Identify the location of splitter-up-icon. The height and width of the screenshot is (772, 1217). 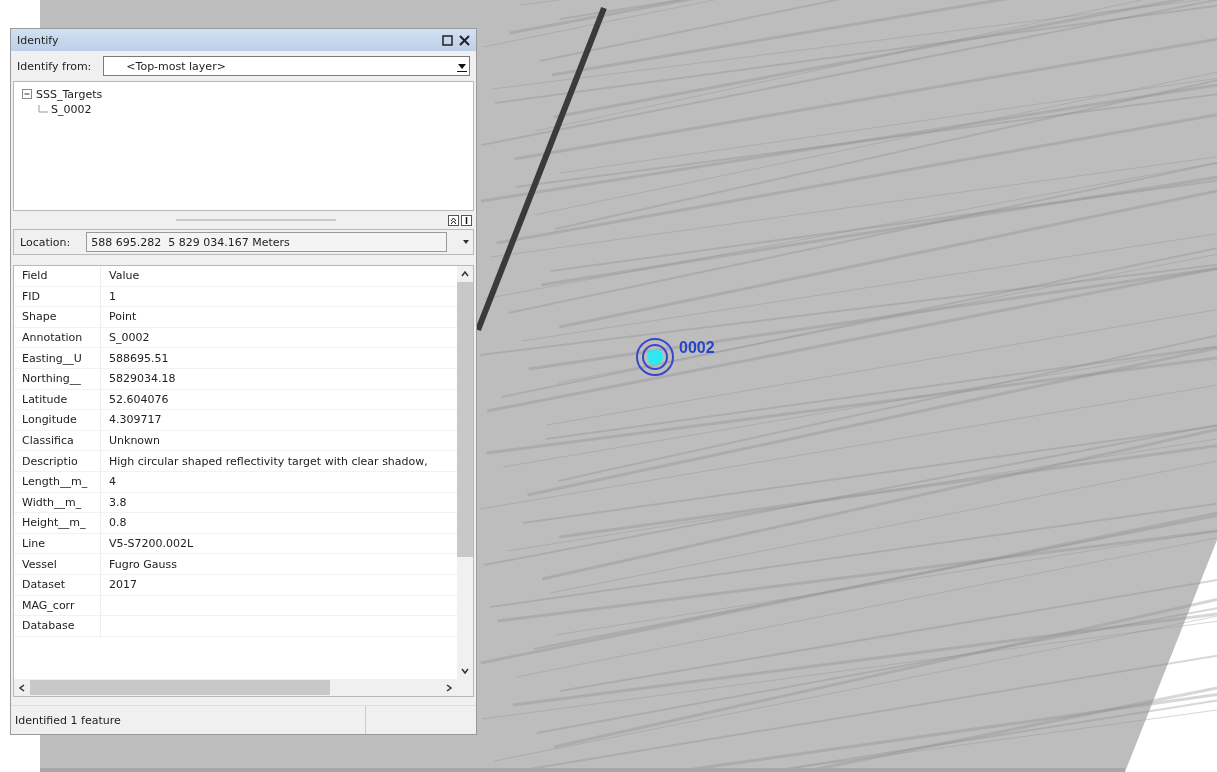
(453, 220).